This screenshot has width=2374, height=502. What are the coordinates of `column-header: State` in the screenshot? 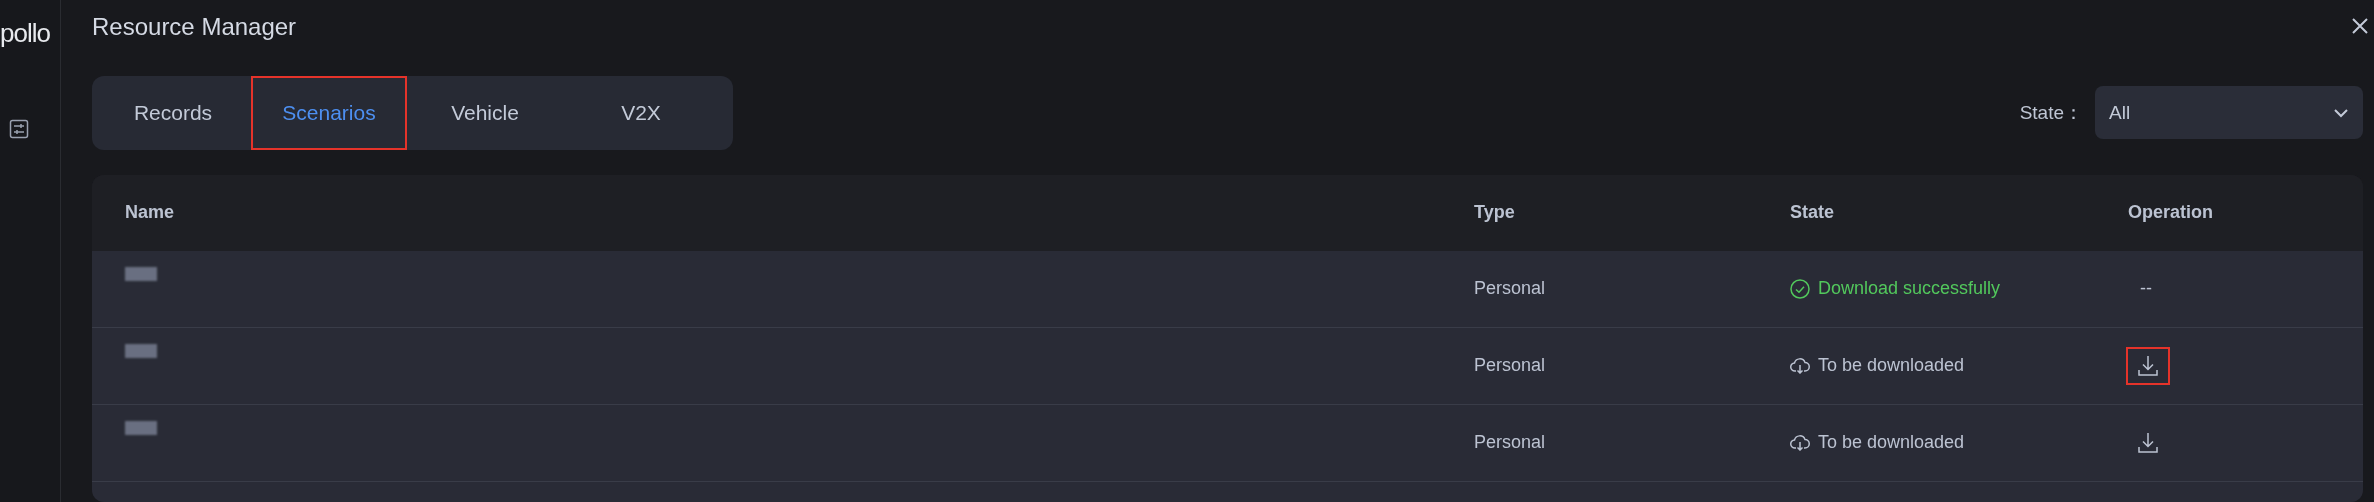 It's located at (1812, 213).